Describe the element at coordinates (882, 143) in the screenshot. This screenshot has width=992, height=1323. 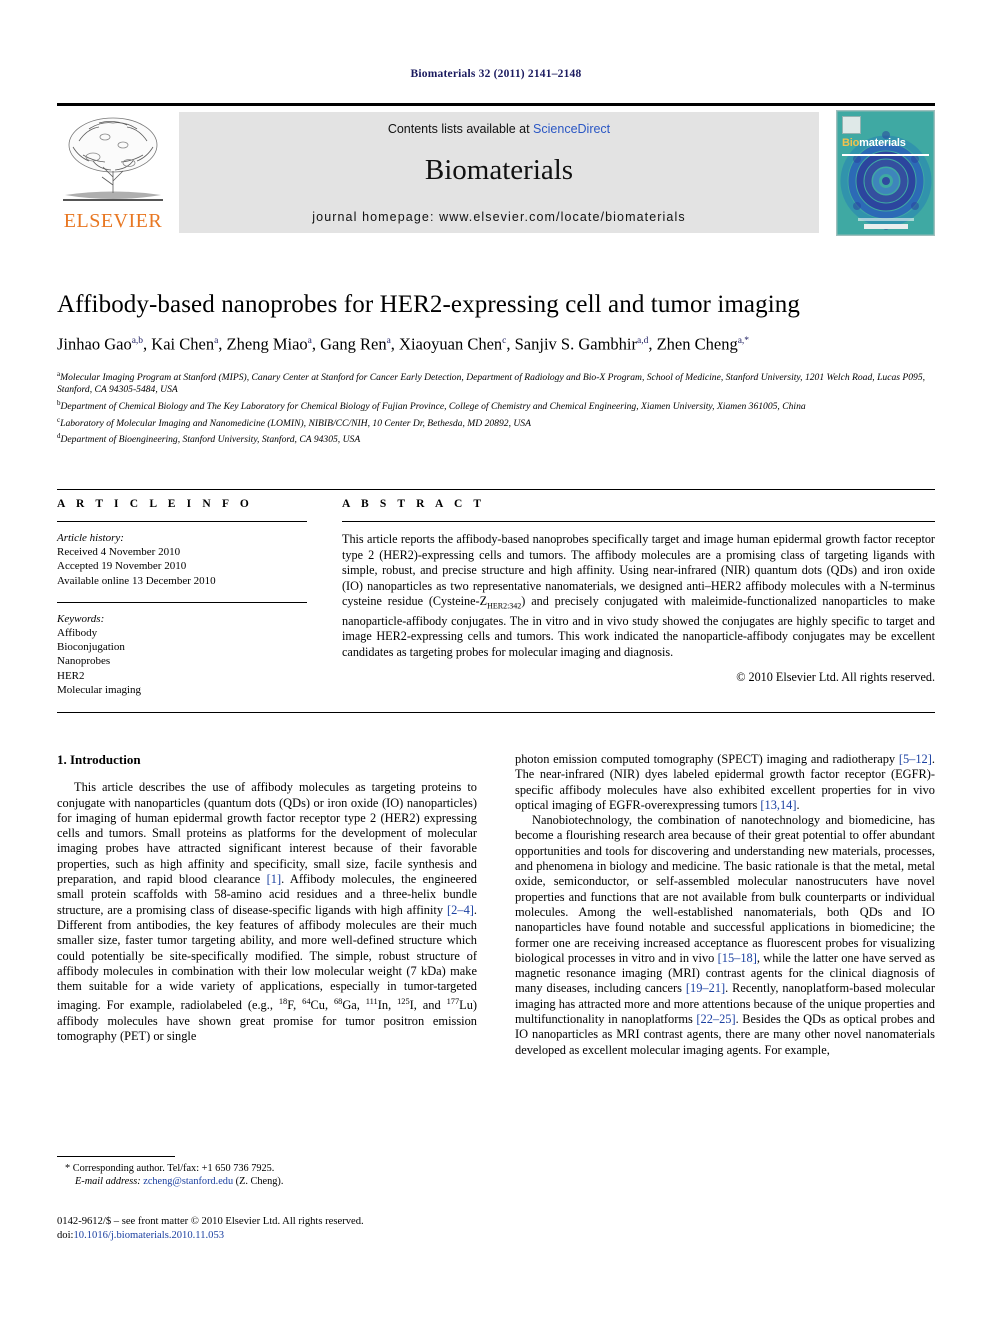
I see `cover-title-rest: materials` at that location.